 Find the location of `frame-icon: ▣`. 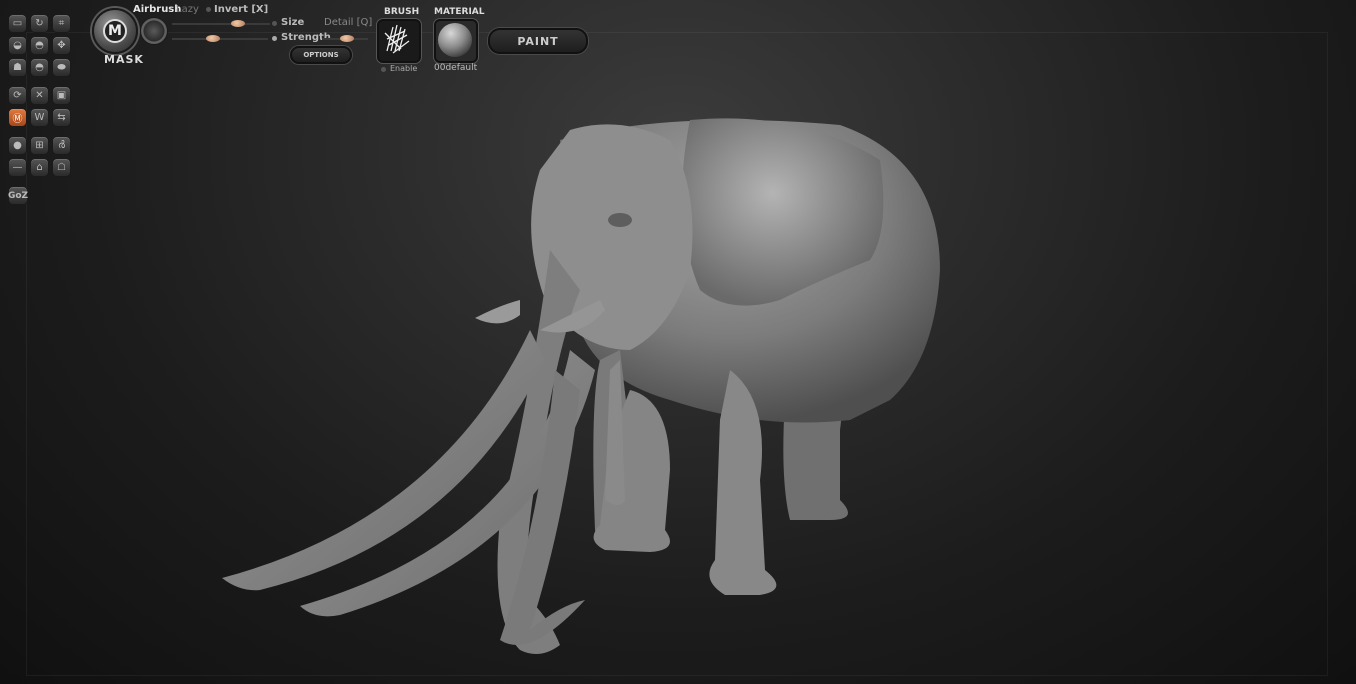

frame-icon: ▣ is located at coordinates (61, 95).